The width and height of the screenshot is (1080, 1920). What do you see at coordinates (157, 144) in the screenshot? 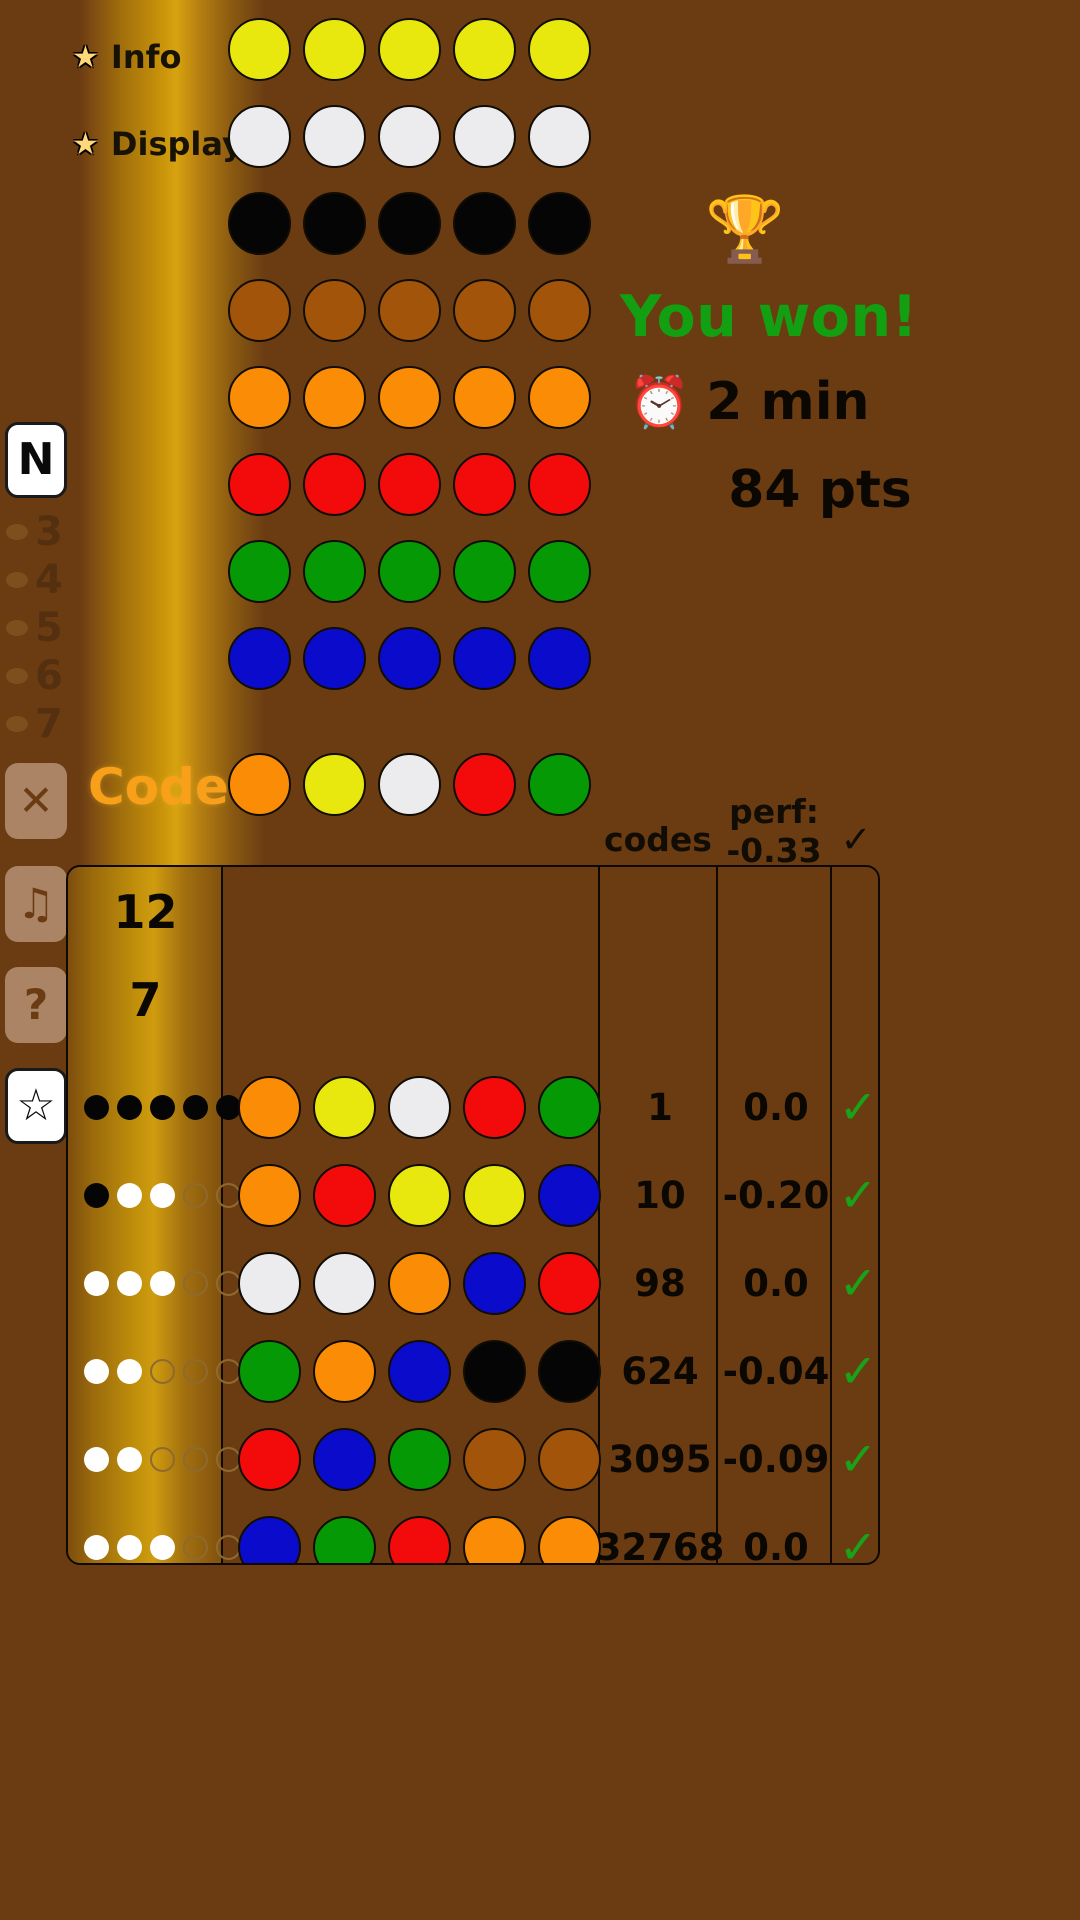
I see `menu-item-display: ★ Display` at bounding box center [157, 144].